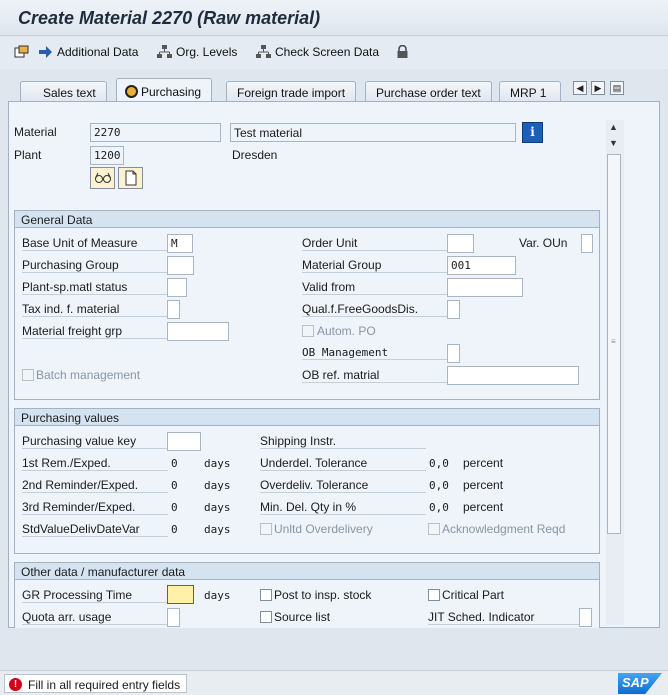 Image resolution: width=668 pixels, height=695 pixels. Describe the element at coordinates (587, 243) in the screenshot. I see `var-oun-field` at that location.